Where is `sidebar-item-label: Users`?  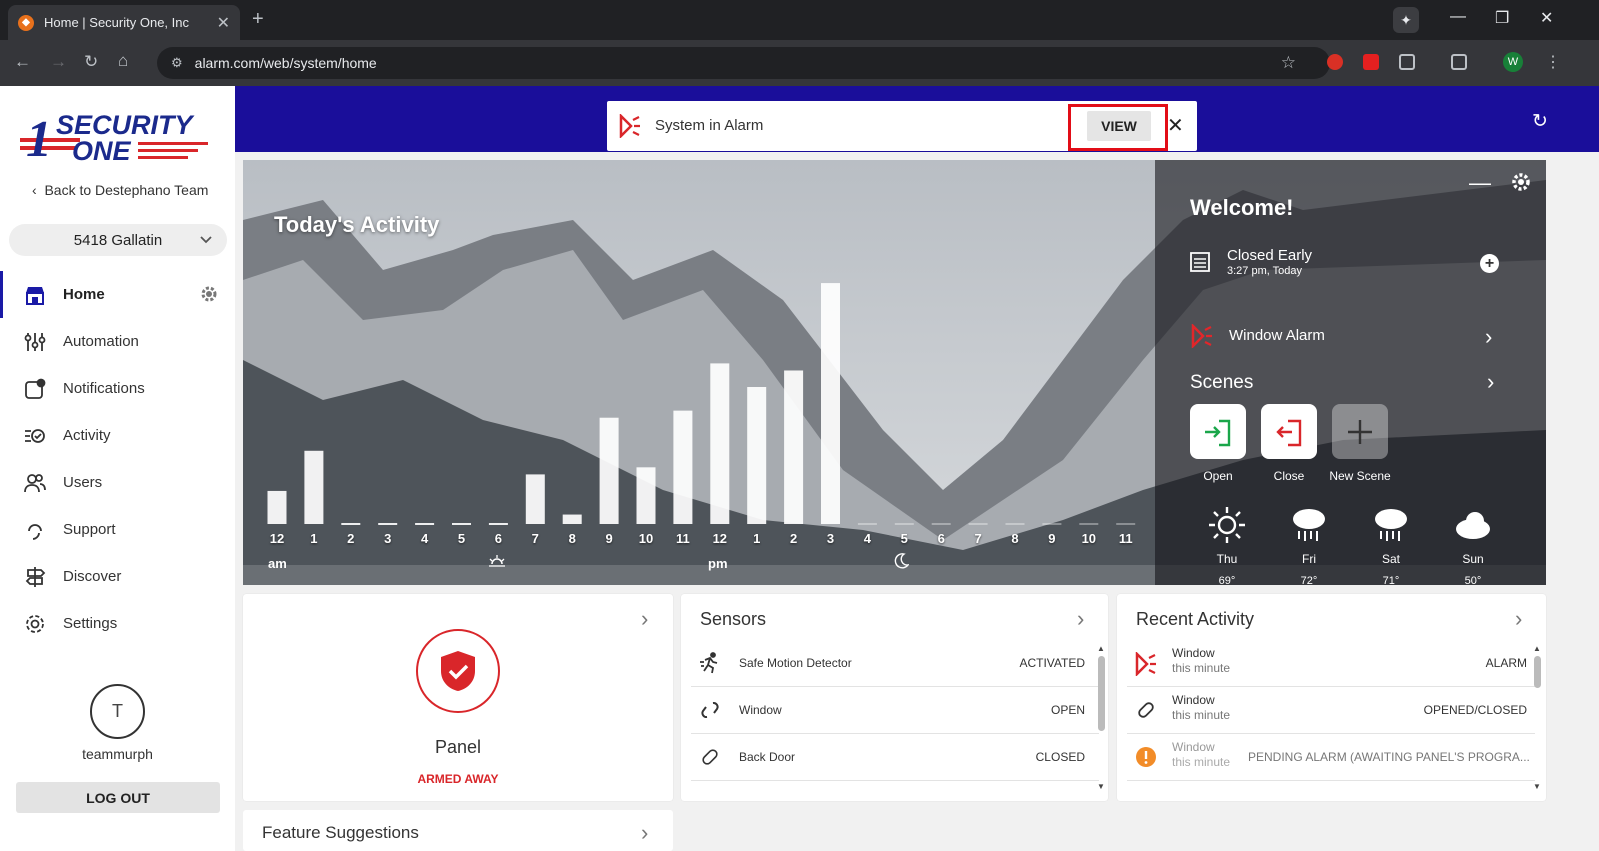
sidebar-item-label: Users is located at coordinates (83, 482).